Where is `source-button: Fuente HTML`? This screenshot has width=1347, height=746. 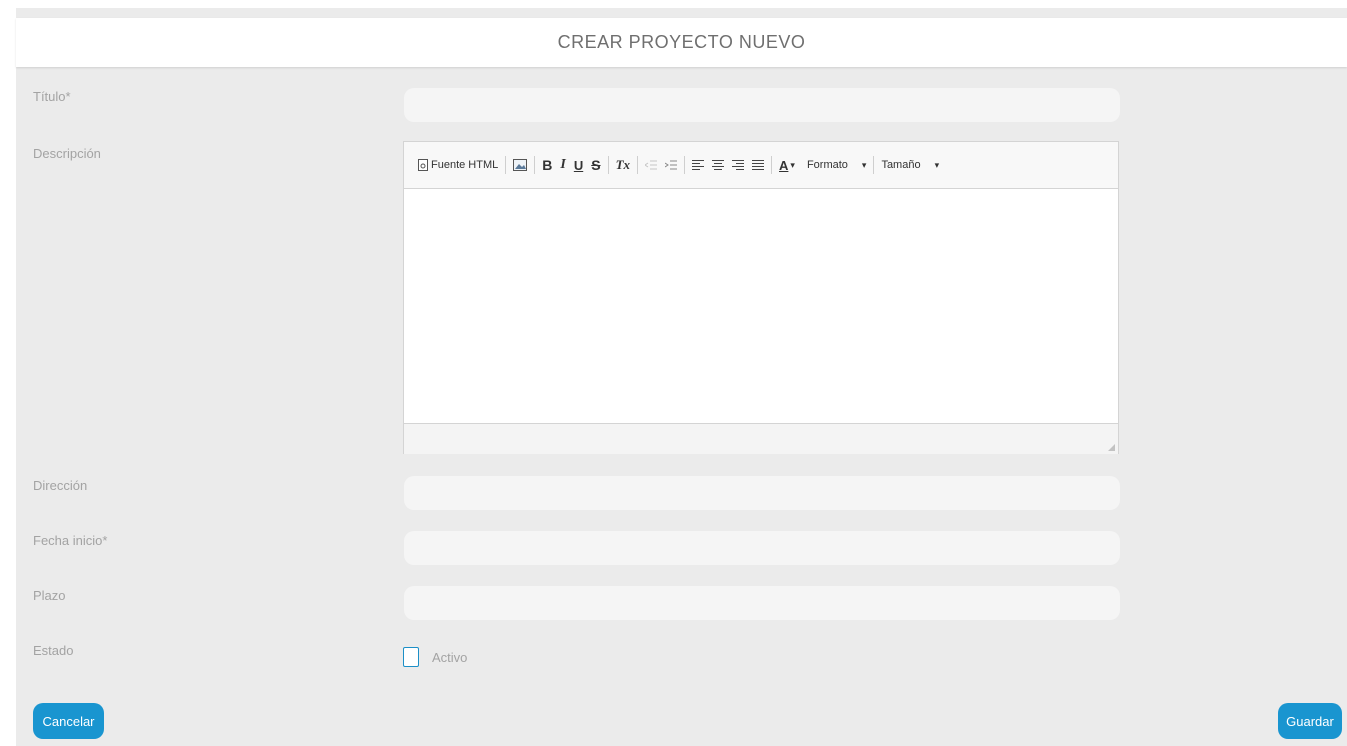 source-button: Fuente HTML is located at coordinates (458, 165).